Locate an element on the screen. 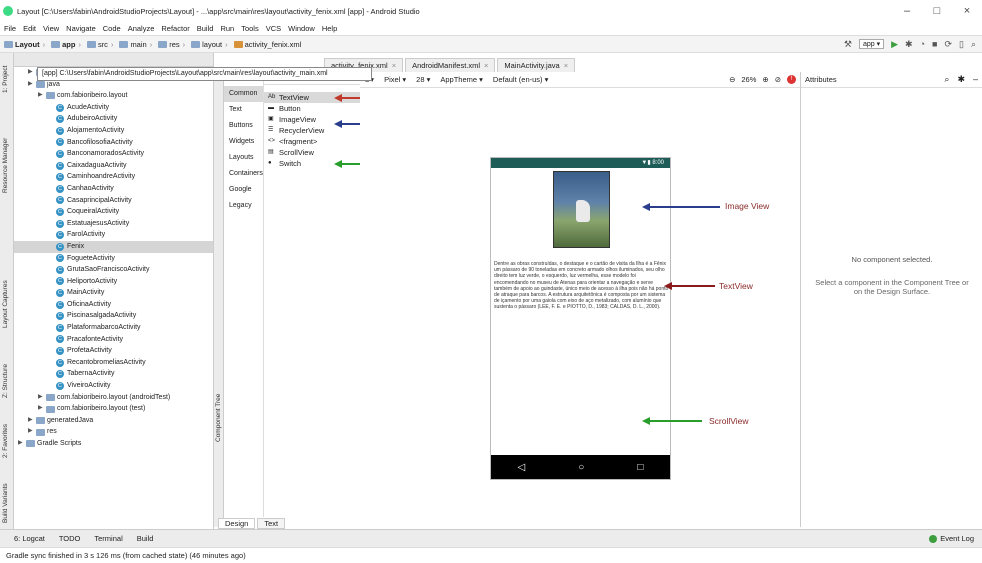  menu-analyze: Analyze is located at coordinates (141, 28).